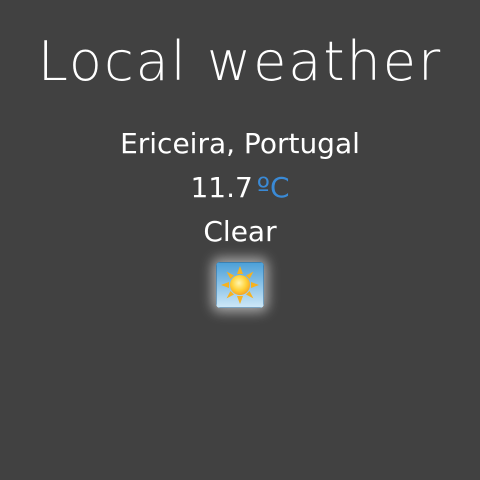 Image resolution: width=480 pixels, height=480 pixels. I want to click on weather-icon, so click(240, 285).